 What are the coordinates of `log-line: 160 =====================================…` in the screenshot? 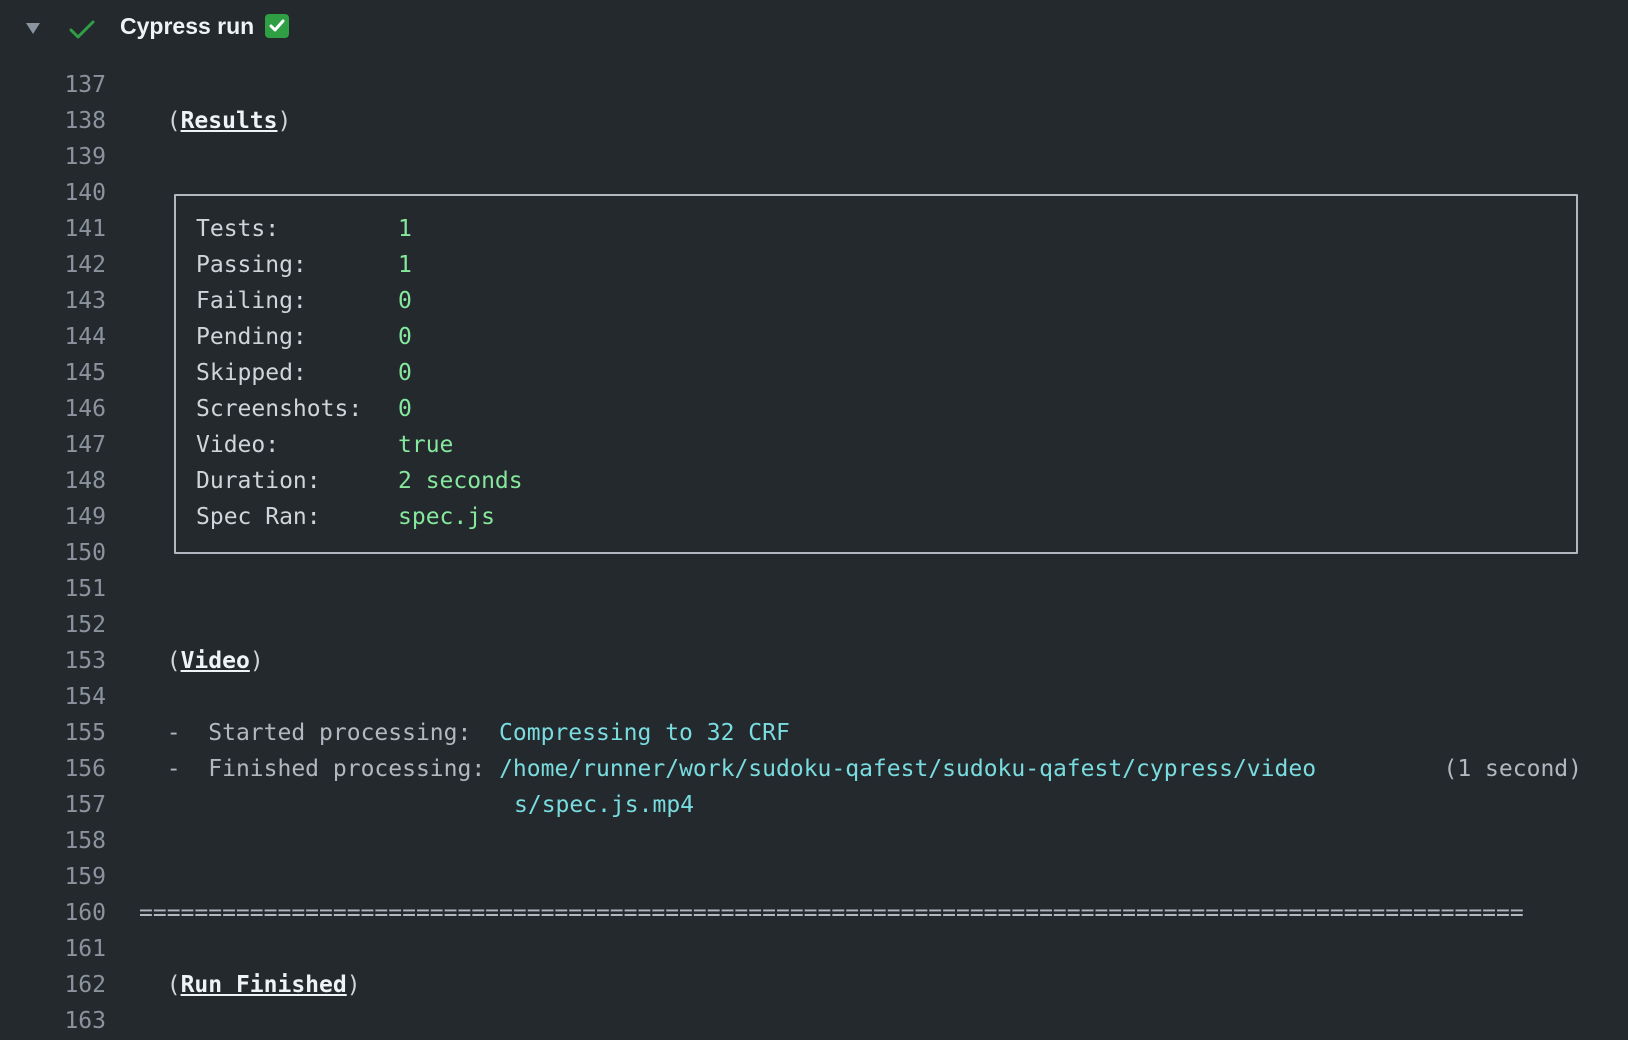 It's located at (814, 913).